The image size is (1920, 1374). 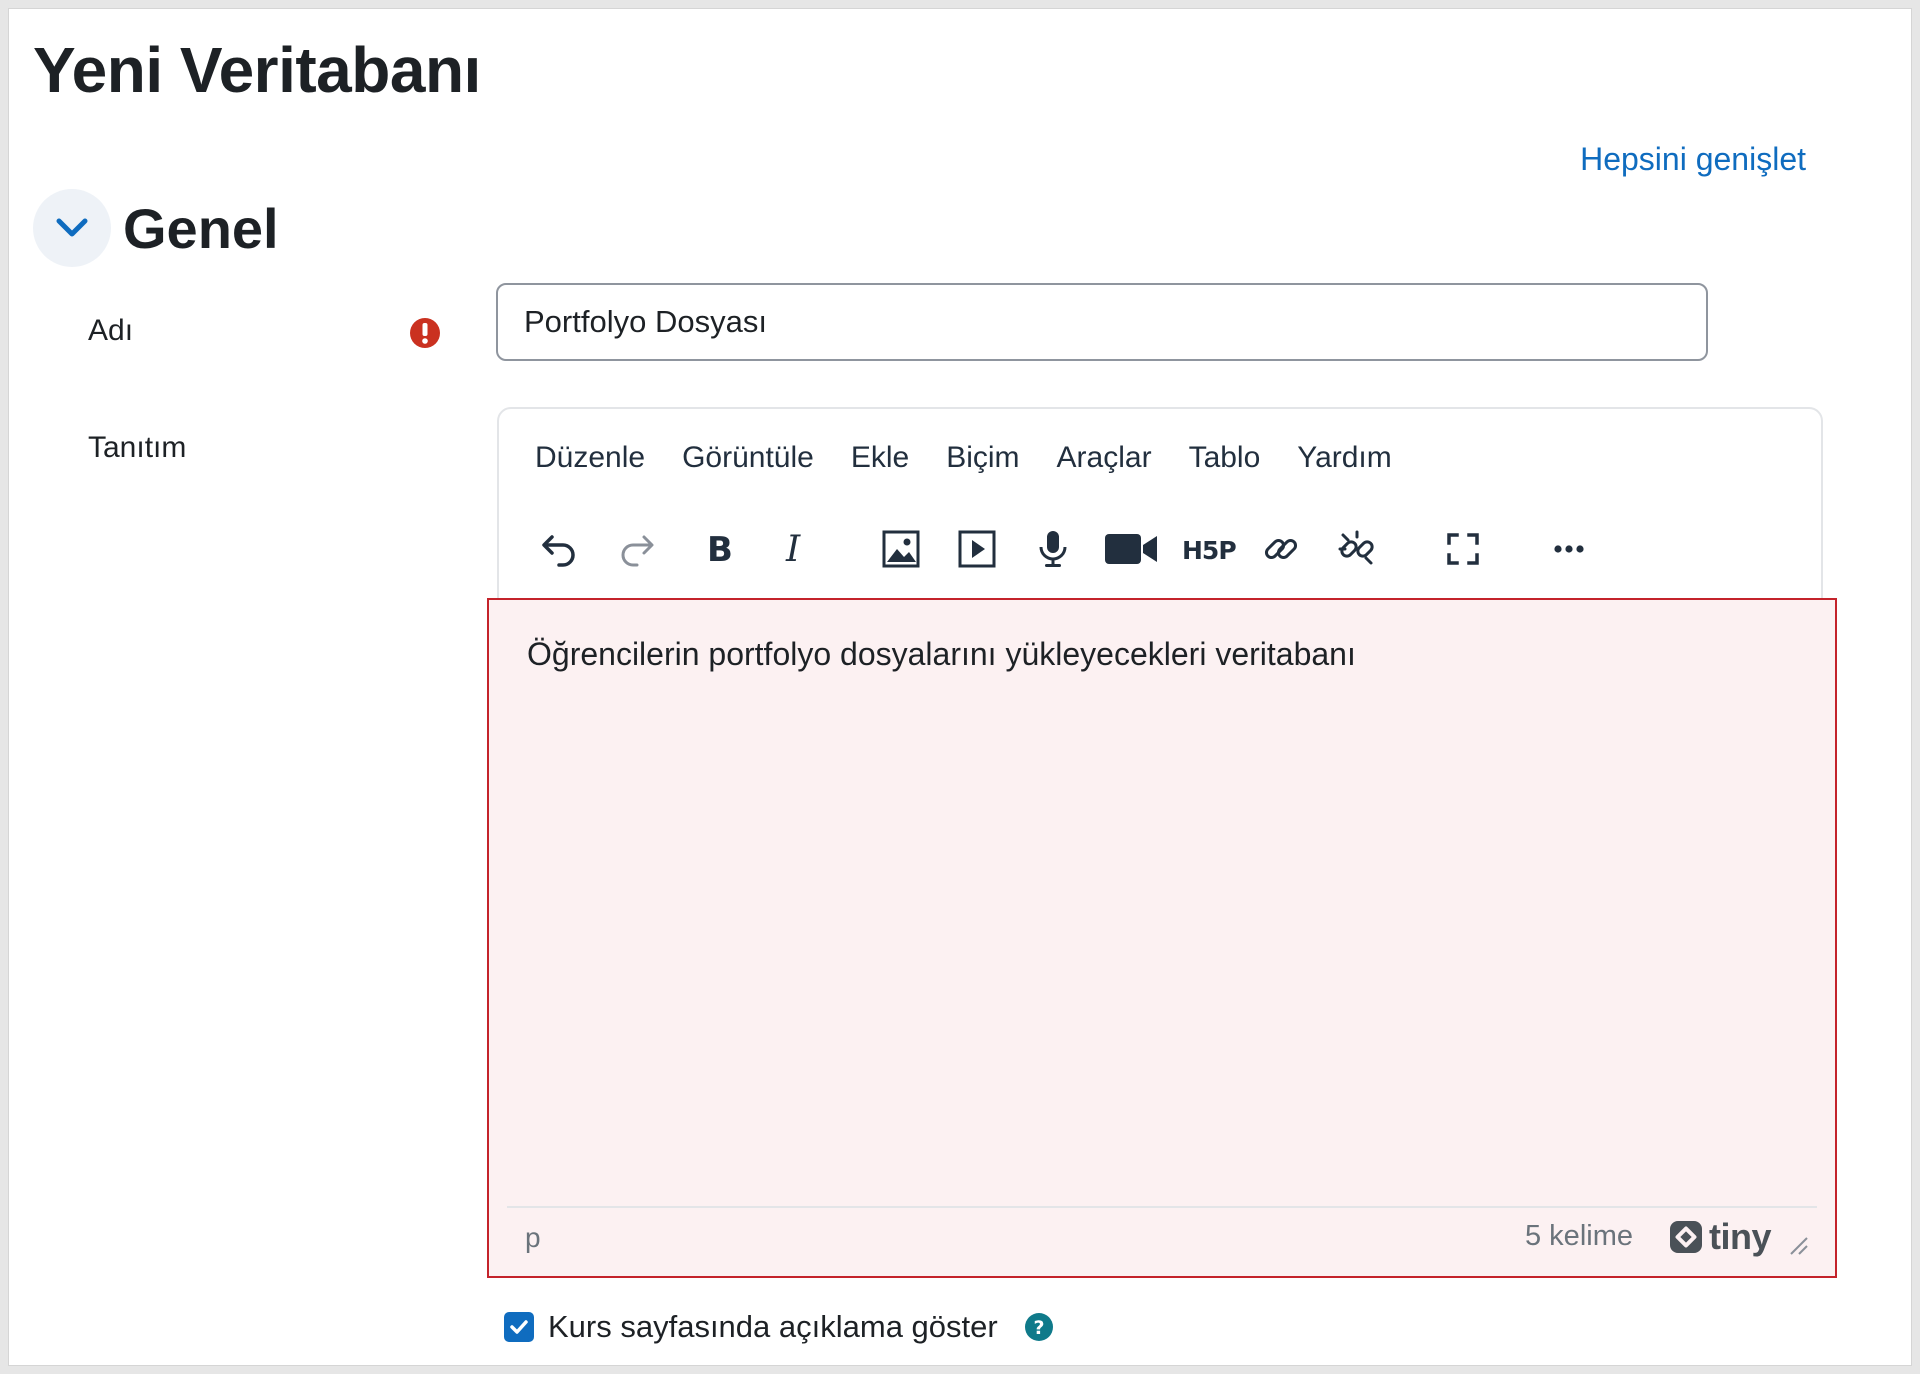 I want to click on menu-table: Tablo, so click(x=1225, y=458).